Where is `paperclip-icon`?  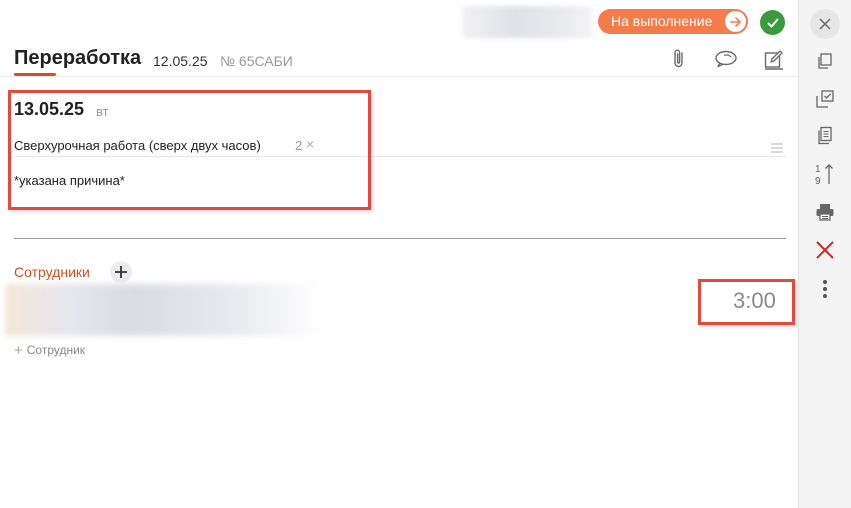 paperclip-icon is located at coordinates (679, 59).